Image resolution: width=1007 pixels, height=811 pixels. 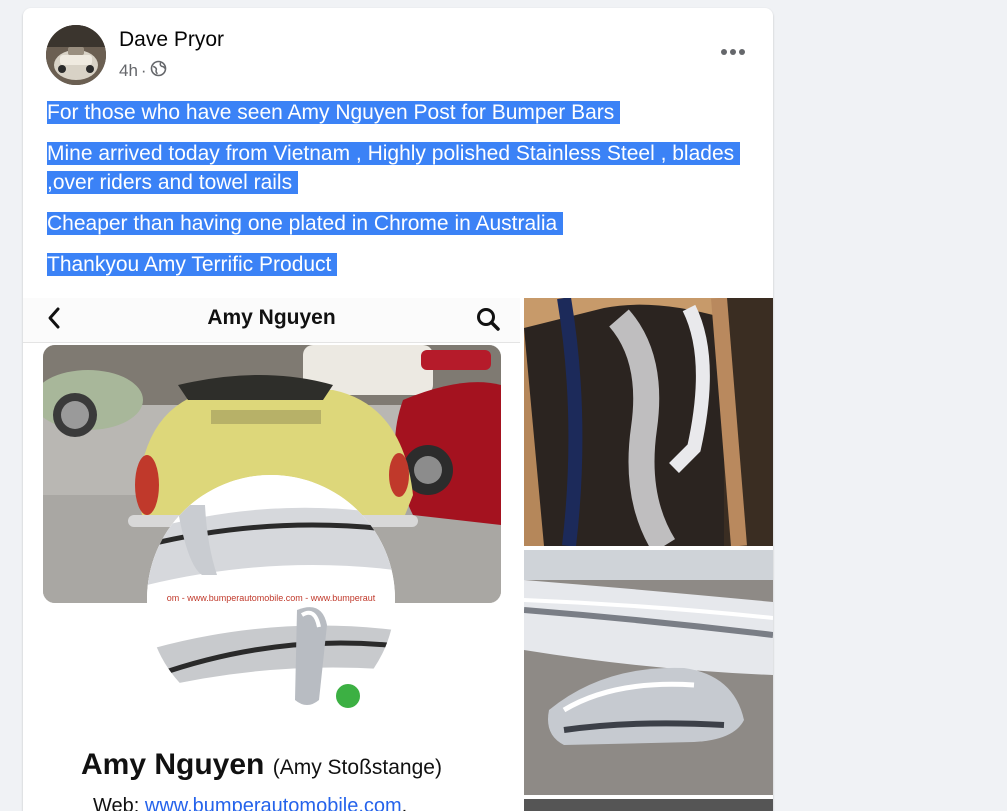 What do you see at coordinates (404, 803) in the screenshot?
I see `web-trailing: ,` at bounding box center [404, 803].